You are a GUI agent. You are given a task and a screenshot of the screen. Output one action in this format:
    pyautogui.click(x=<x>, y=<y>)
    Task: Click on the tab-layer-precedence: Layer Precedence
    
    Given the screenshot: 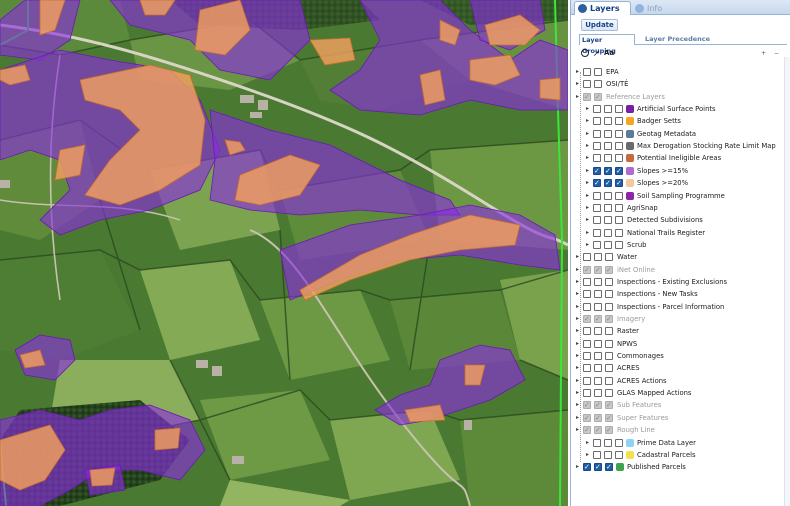 What is the action you would take?
    pyautogui.click(x=677, y=39)
    